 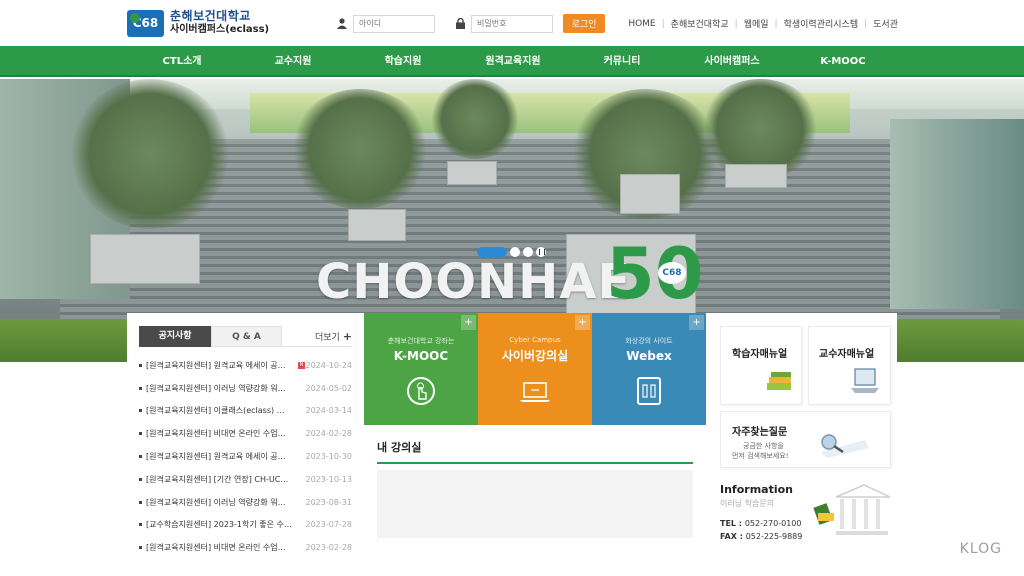 What do you see at coordinates (329, 388) in the screenshot?
I see `notice-date: 2024-05-02` at bounding box center [329, 388].